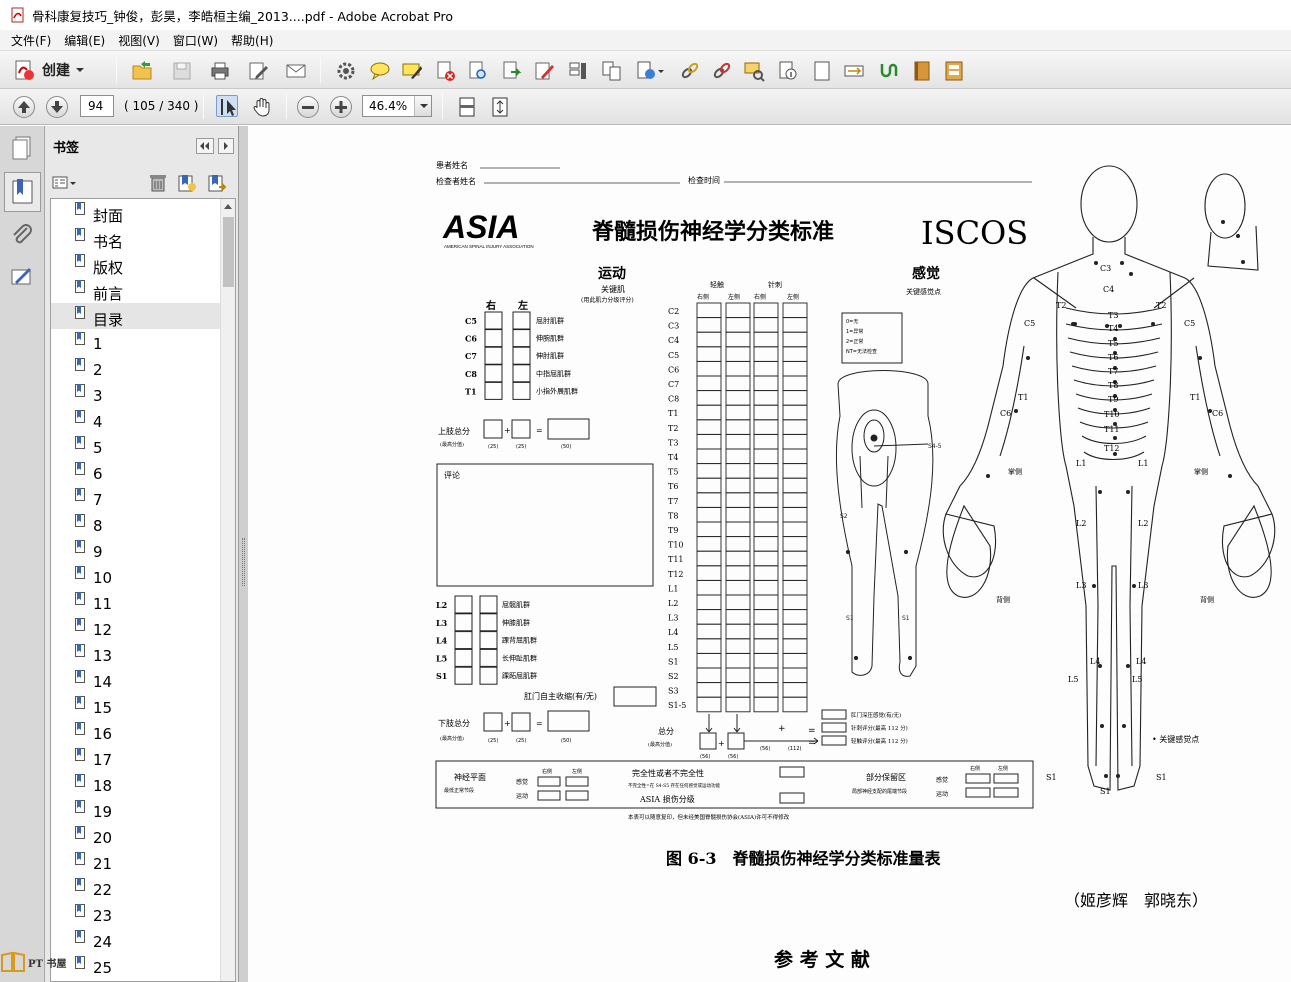 Image resolution: width=1291 pixels, height=982 pixels. Describe the element at coordinates (22, 147) in the screenshot. I see `page-thumbnails-button` at that location.